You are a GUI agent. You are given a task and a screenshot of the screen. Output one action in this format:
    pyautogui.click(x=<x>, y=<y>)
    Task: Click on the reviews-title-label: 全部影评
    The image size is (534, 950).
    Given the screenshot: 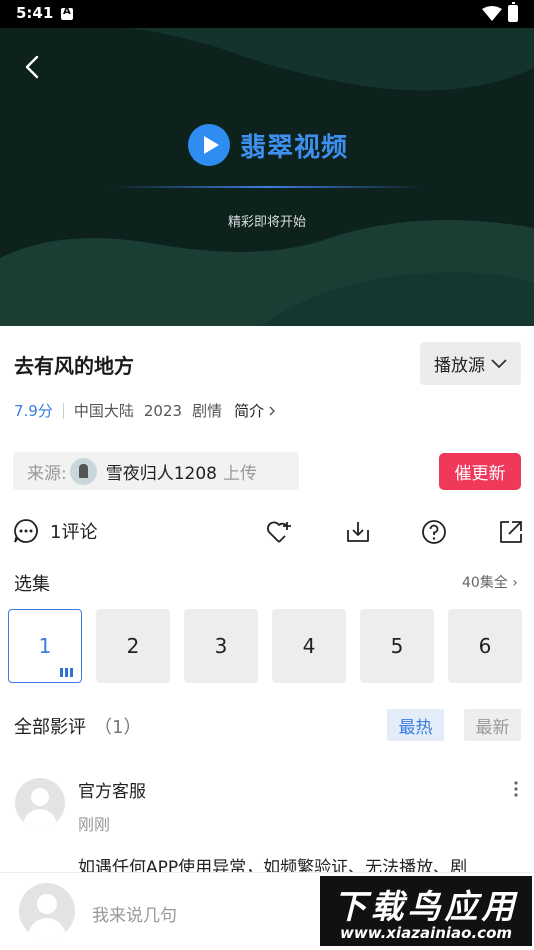 What is the action you would take?
    pyautogui.click(x=50, y=727)
    